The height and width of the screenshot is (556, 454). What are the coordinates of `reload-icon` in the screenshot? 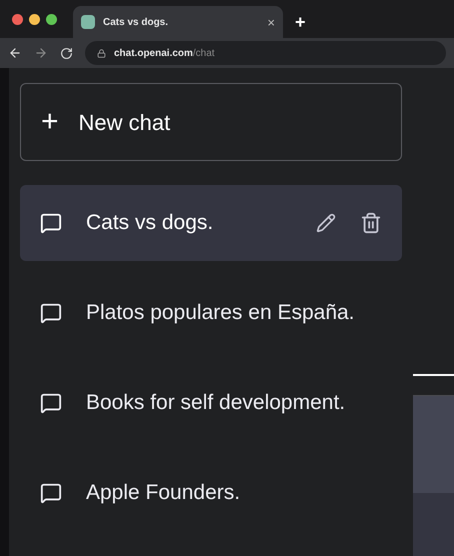 It's located at (66, 53).